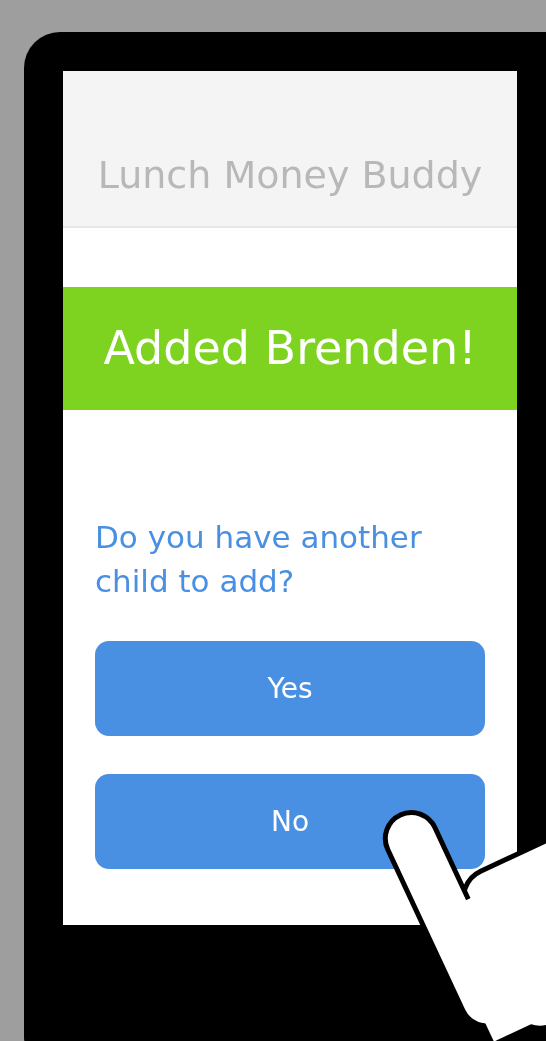  Describe the element at coordinates (290, 348) in the screenshot. I see `banner-text: Added Brenden!` at that location.